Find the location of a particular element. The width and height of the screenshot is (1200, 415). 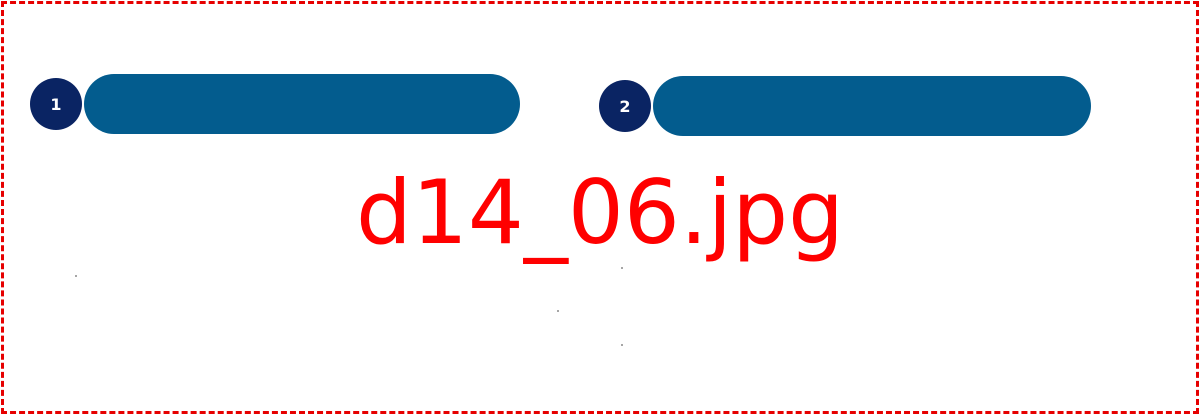

step-1: 1 is located at coordinates (275, 104).